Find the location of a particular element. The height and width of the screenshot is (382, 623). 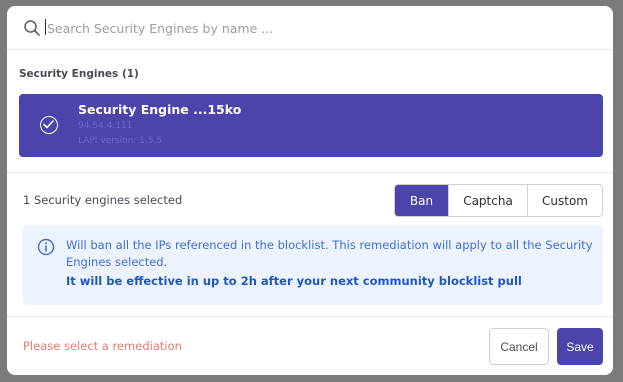

engine-ip: 94.54.4.111 is located at coordinates (105, 126).